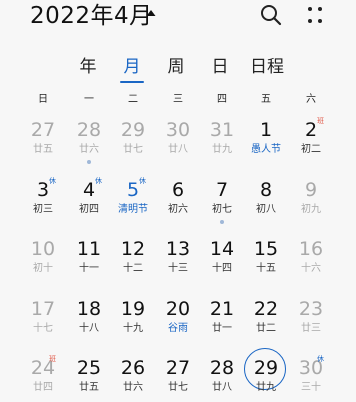 The image size is (356, 402). Describe the element at coordinates (133, 209) in the screenshot. I see `festival-label: 清明节` at that location.